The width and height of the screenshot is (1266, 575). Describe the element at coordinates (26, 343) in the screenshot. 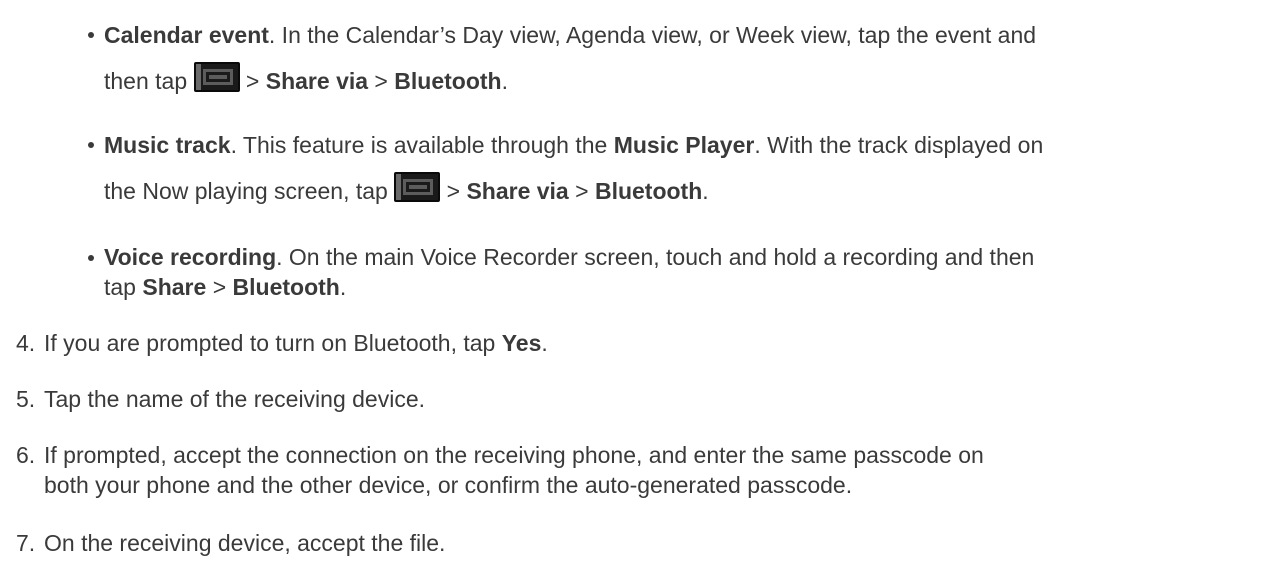

I see `step-number: 4.` at that location.